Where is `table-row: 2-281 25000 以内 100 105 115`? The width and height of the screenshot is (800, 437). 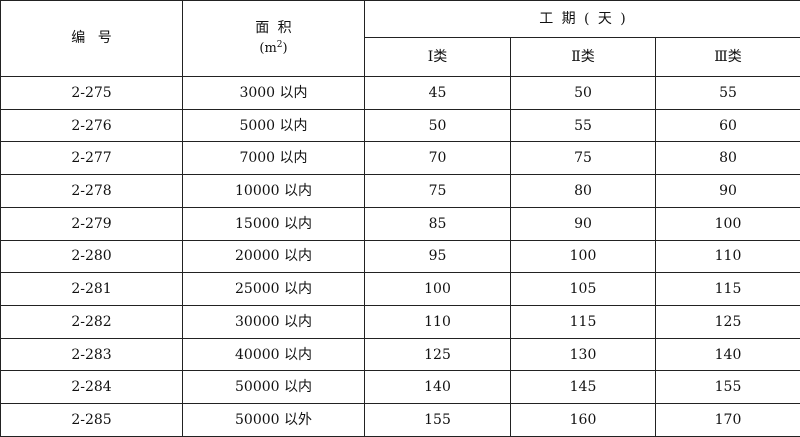
table-row: 2-281 25000 以内 100 105 115 is located at coordinates (400, 289).